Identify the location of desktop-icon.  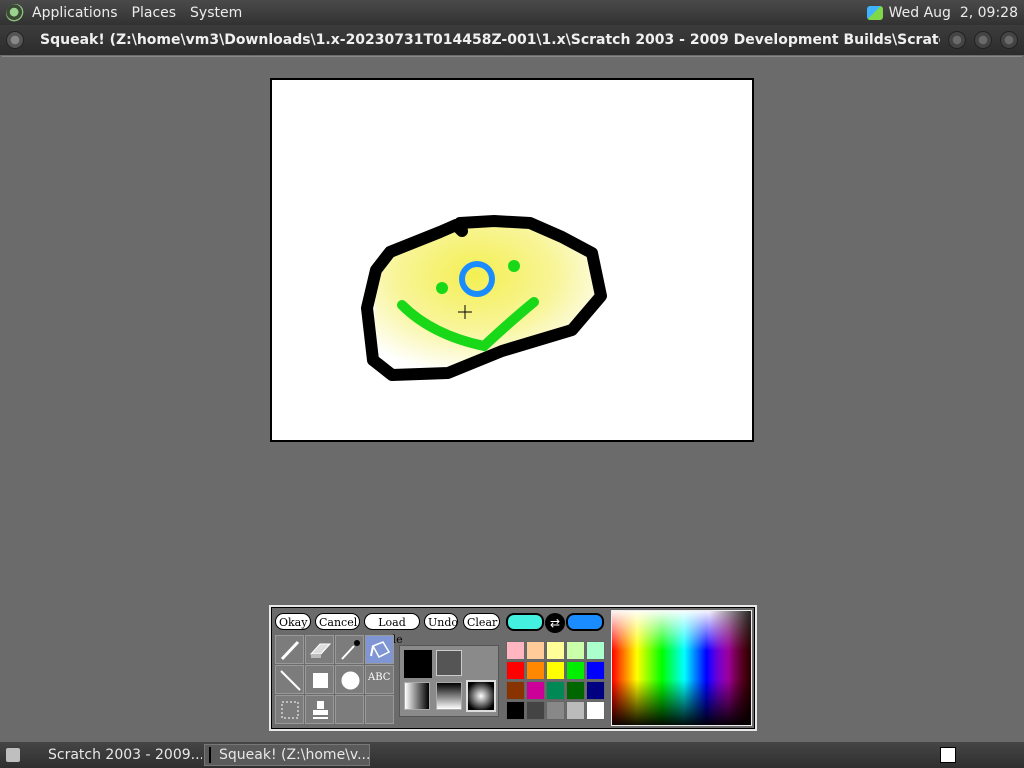
(13, 755).